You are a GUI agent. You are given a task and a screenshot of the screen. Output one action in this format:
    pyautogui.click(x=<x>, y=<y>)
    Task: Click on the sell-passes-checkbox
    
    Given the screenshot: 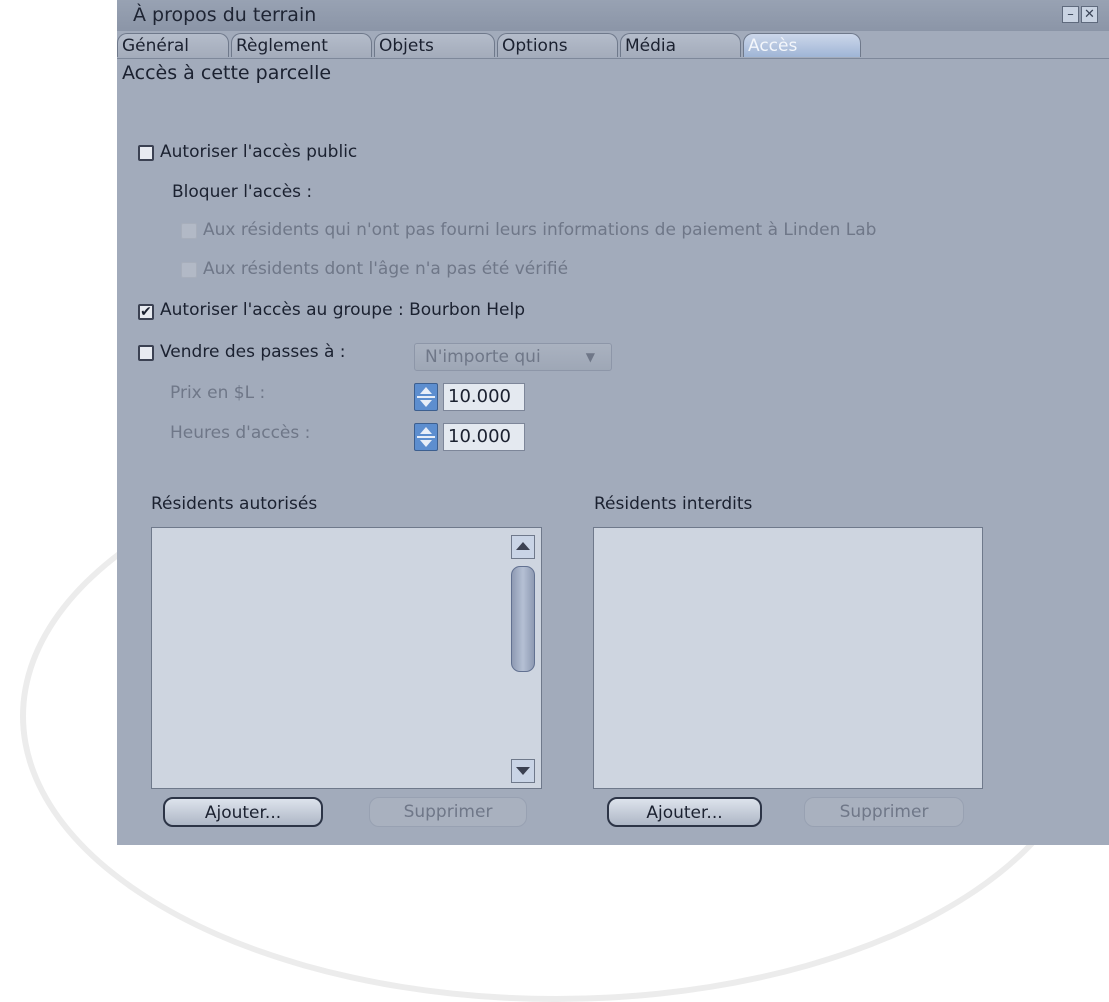 What is the action you would take?
    pyautogui.click(x=146, y=353)
    